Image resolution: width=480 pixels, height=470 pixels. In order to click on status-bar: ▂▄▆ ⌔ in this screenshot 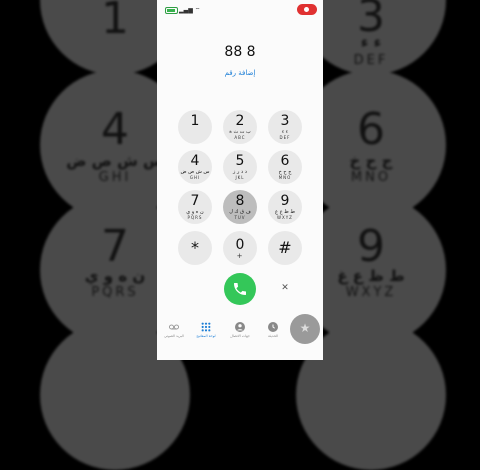, I will do `click(240, 10)`.